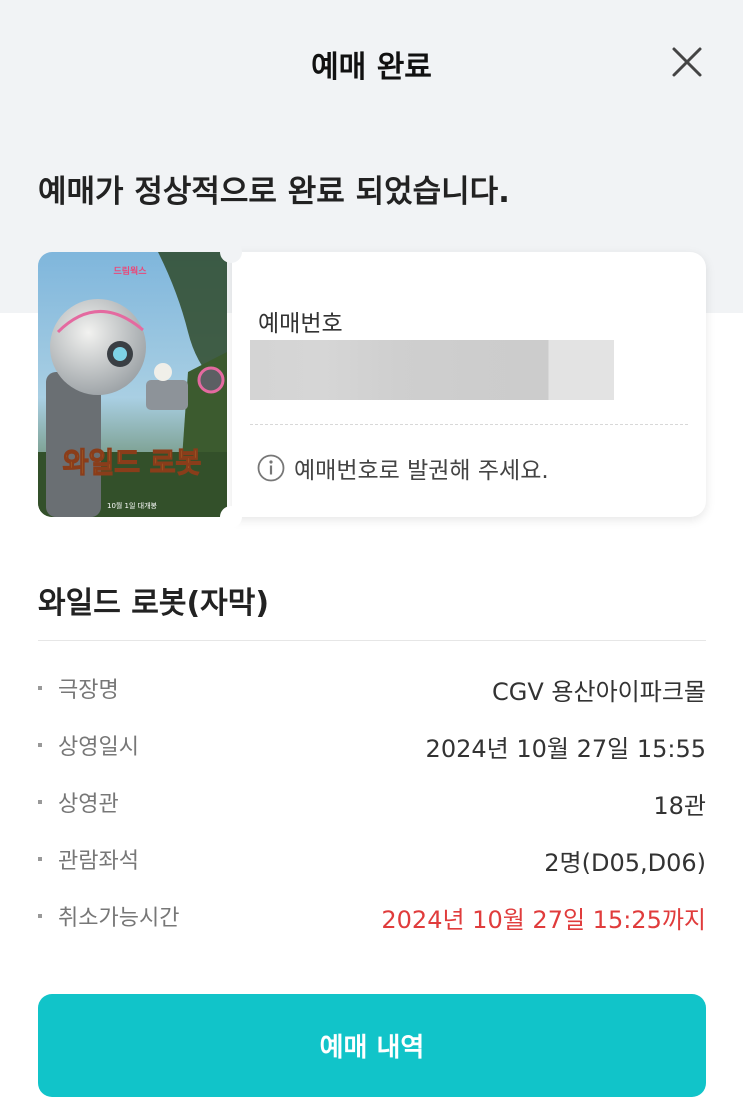 This screenshot has height=1120, width=743. Describe the element at coordinates (154, 603) in the screenshot. I see `movie-title: 와일드 로봇(자막)` at that location.